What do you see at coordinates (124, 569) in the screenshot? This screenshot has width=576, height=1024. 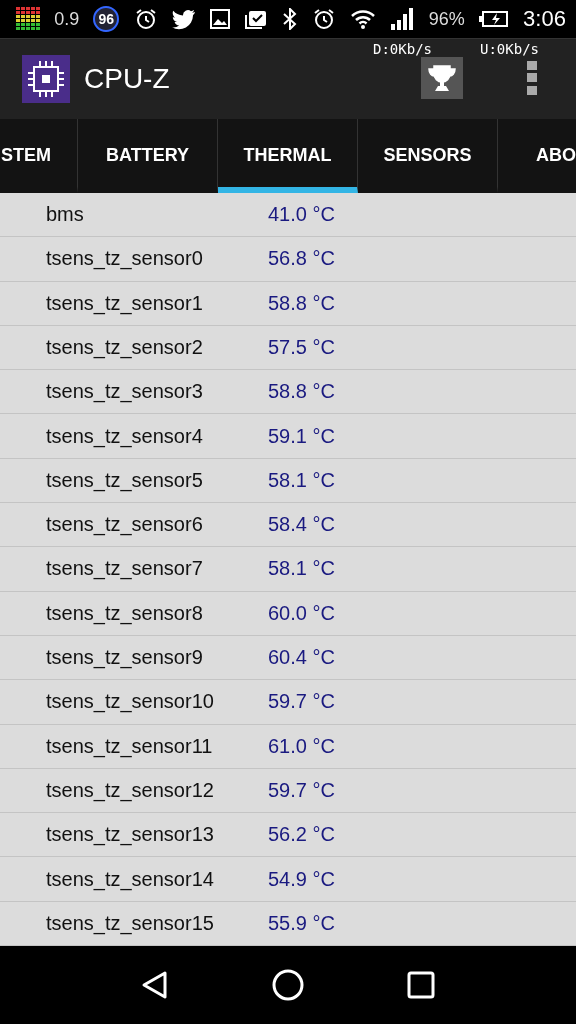 I see `sensor-name: tsens_tz_sensor7` at bounding box center [124, 569].